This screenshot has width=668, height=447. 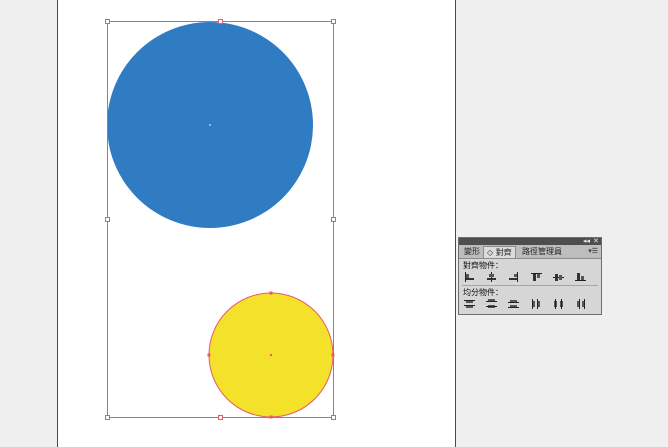 What do you see at coordinates (580, 304) in the screenshot?
I see `distribute-right-icon` at bounding box center [580, 304].